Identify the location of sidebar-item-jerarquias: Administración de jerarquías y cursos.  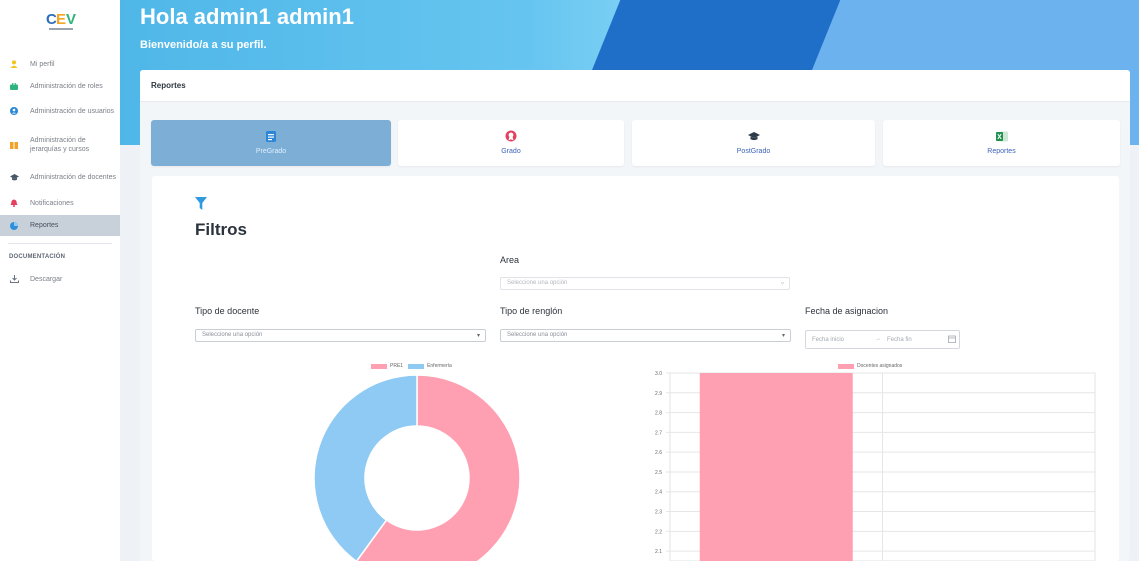
(60, 145).